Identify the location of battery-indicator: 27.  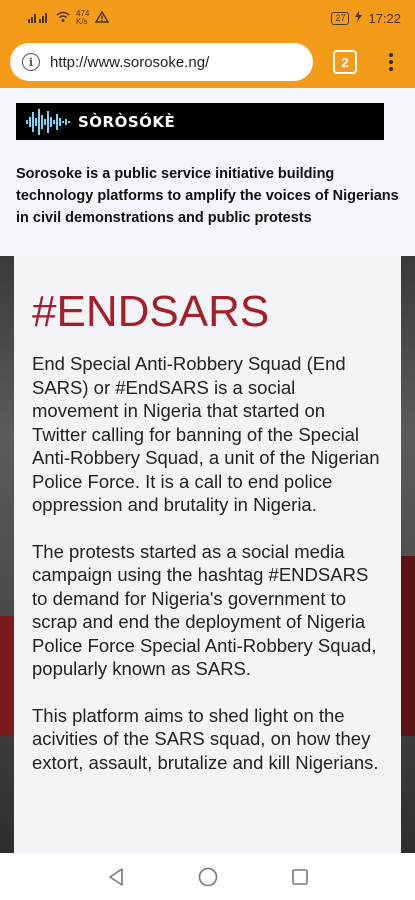
(340, 18).